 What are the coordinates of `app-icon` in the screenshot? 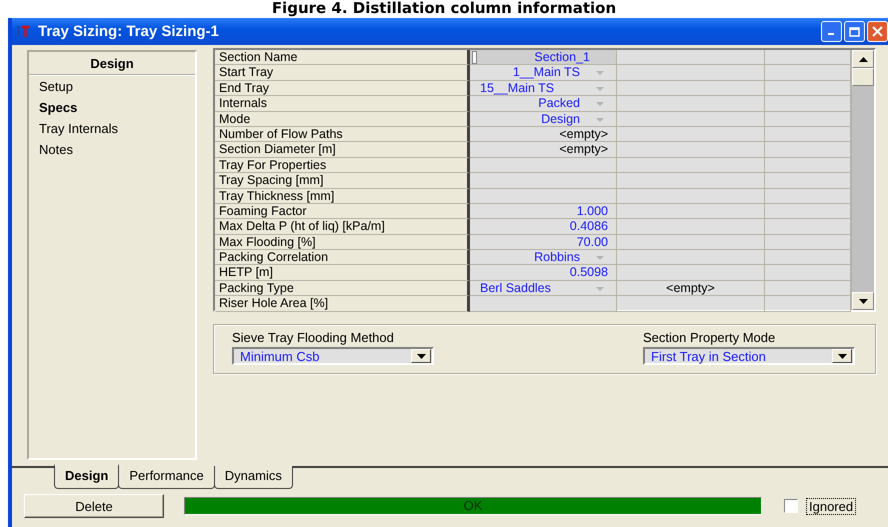 It's located at (23, 31).